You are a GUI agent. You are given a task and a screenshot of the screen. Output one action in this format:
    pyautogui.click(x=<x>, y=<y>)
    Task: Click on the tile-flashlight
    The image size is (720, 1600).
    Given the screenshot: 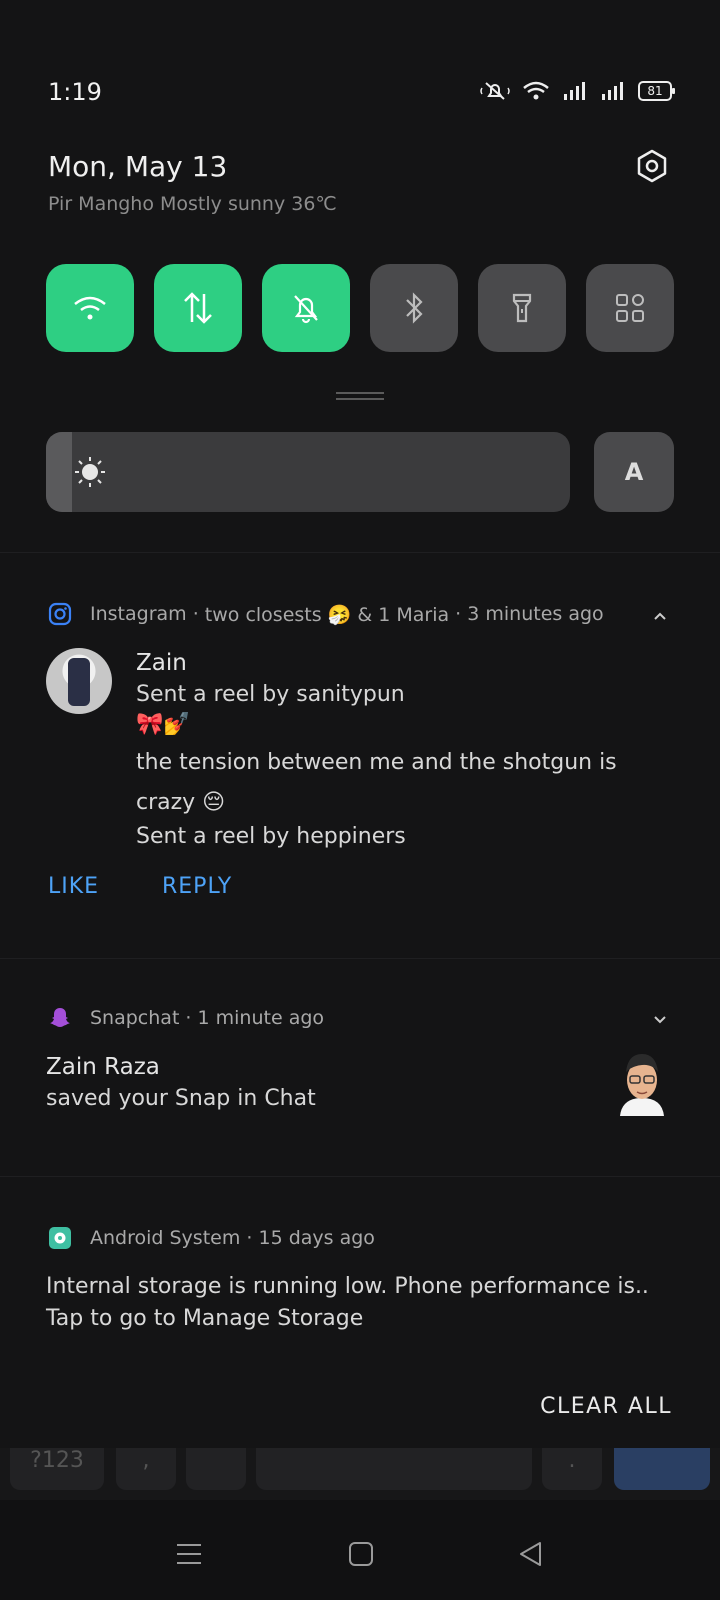 What is the action you would take?
    pyautogui.click(x=522, y=308)
    